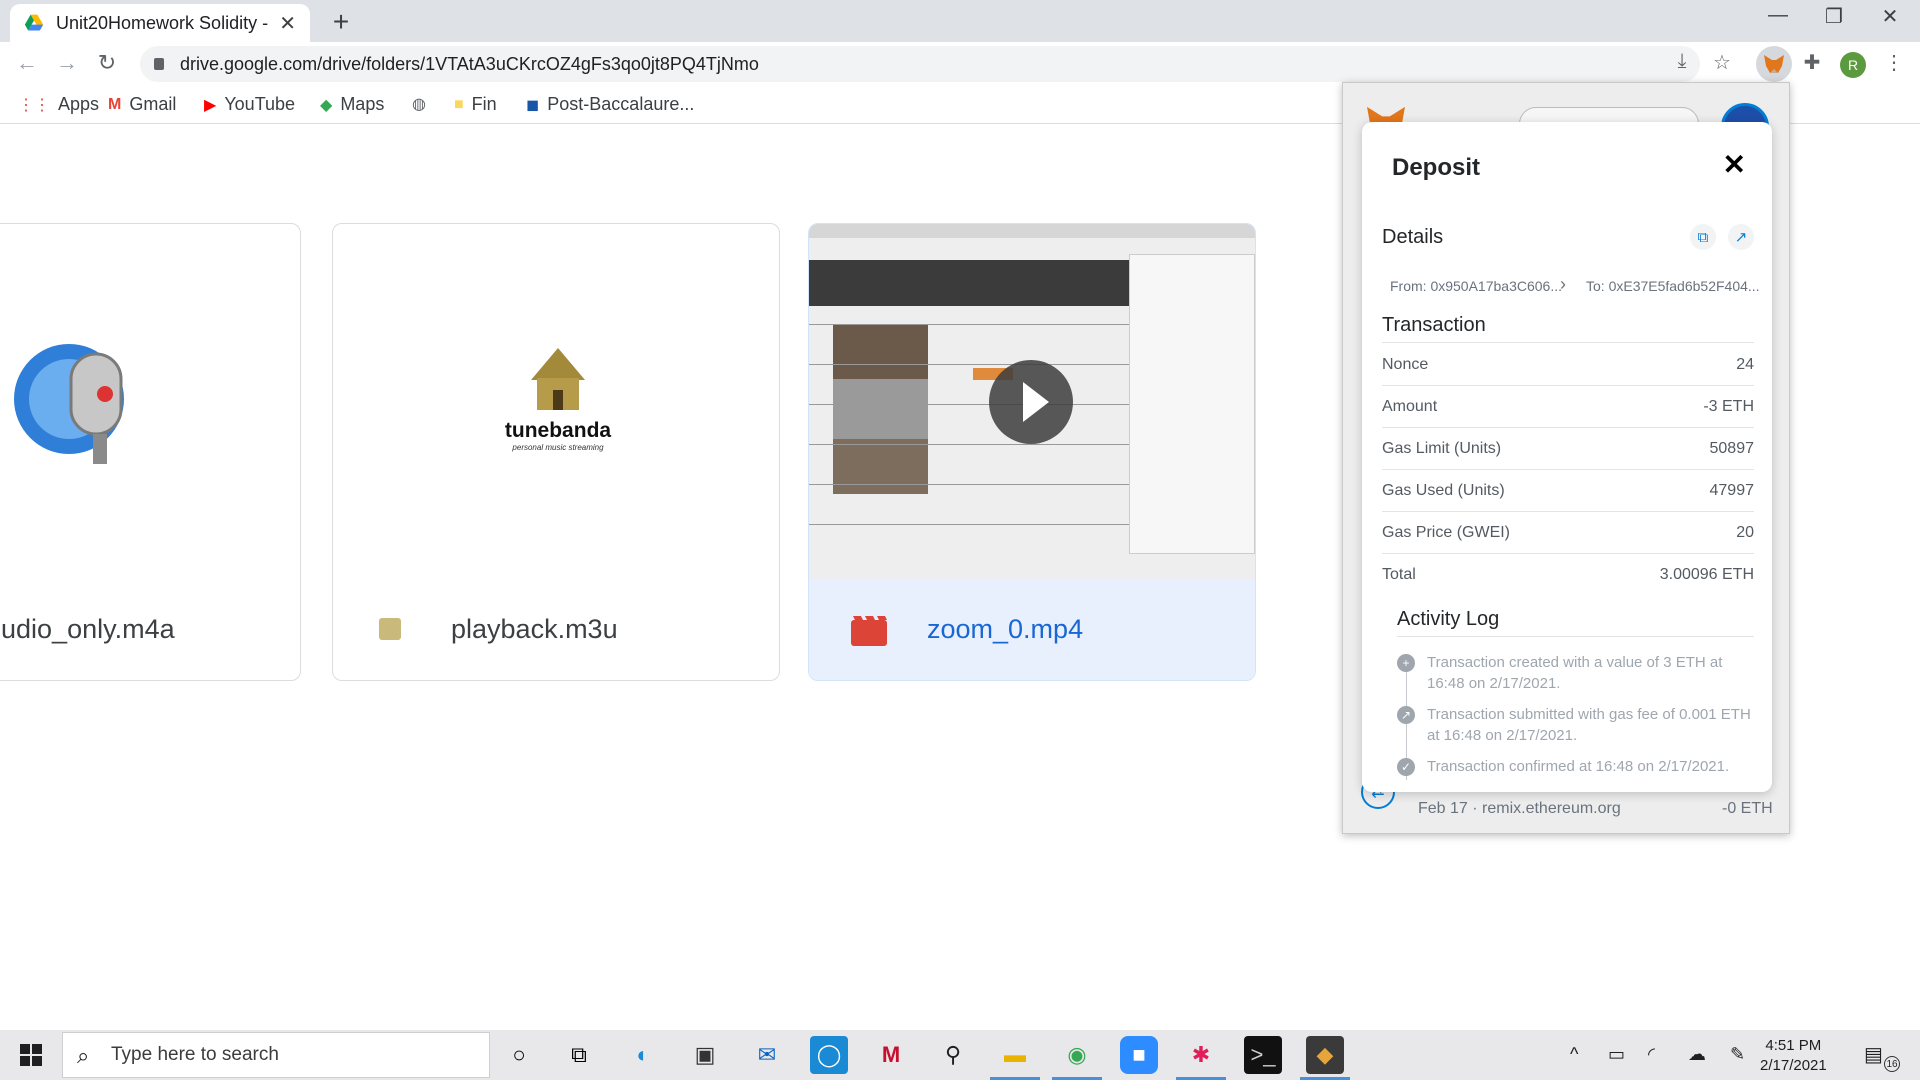 The width and height of the screenshot is (1920, 1080). Describe the element at coordinates (1747, 808) in the screenshot. I see `activity-amount: -0 ETH` at that location.